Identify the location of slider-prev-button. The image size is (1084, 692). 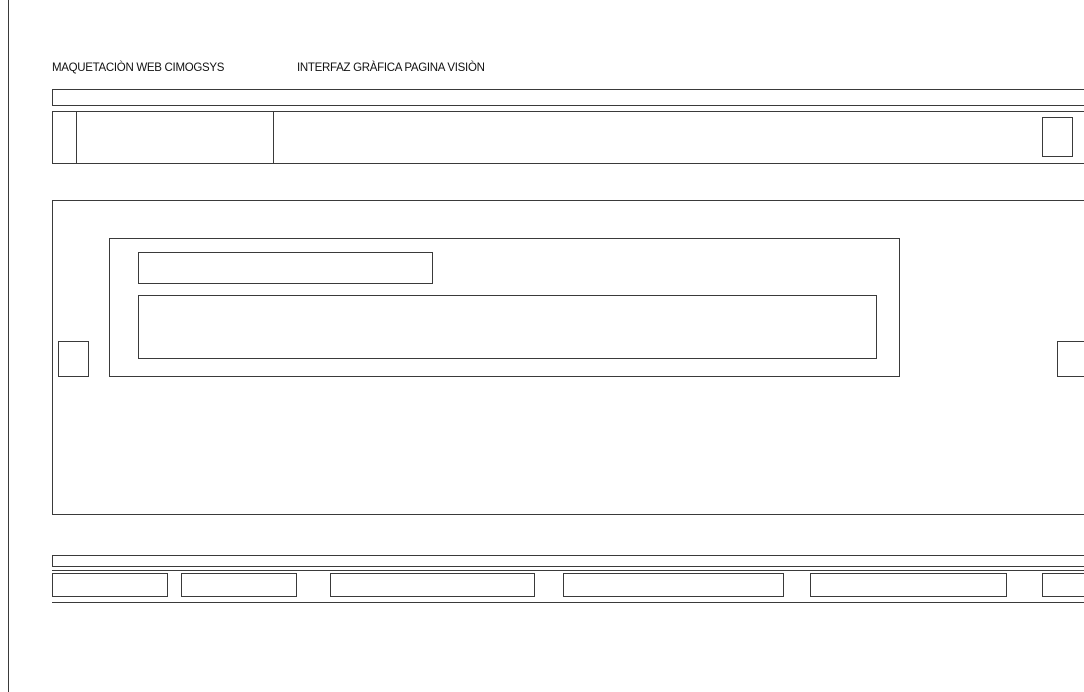
(73, 359).